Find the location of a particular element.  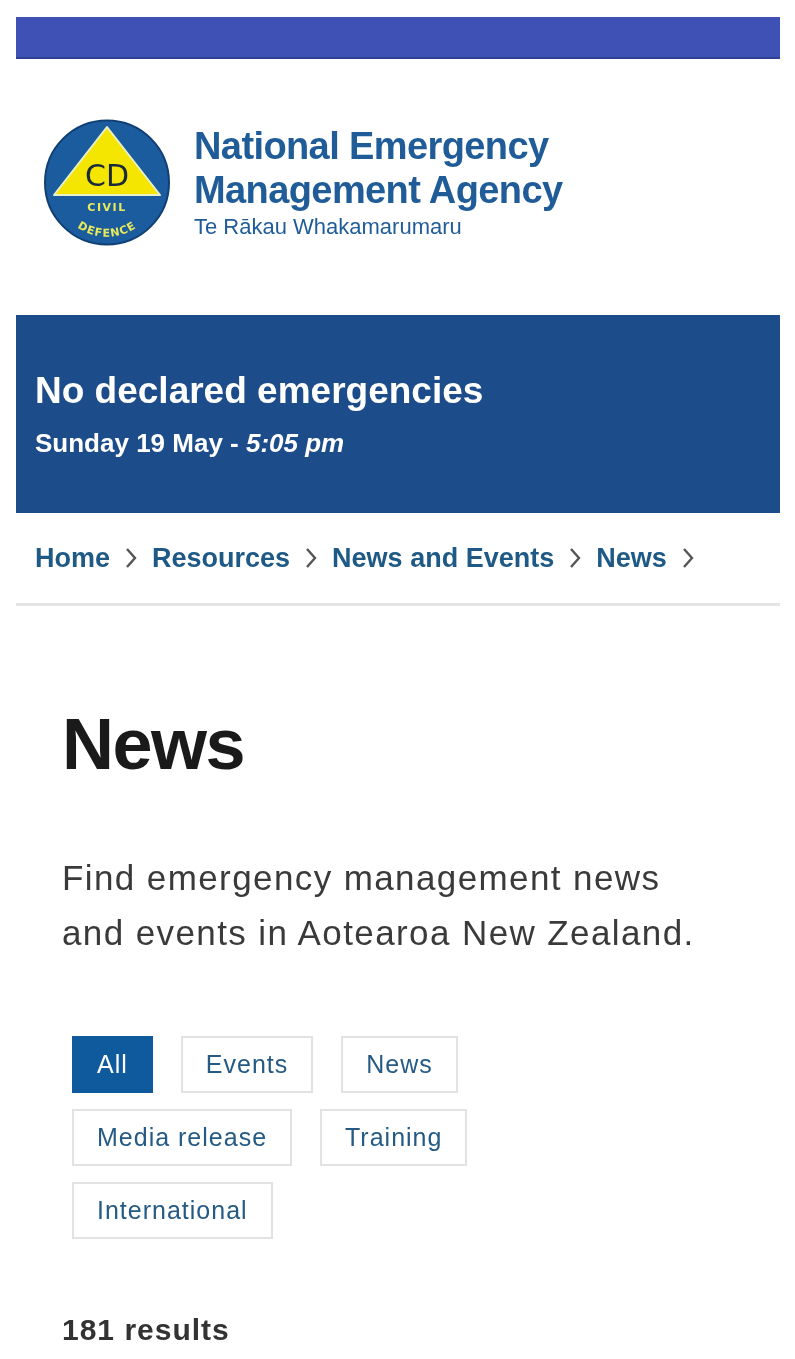

emblem-label: CIVIL is located at coordinates (107, 207).